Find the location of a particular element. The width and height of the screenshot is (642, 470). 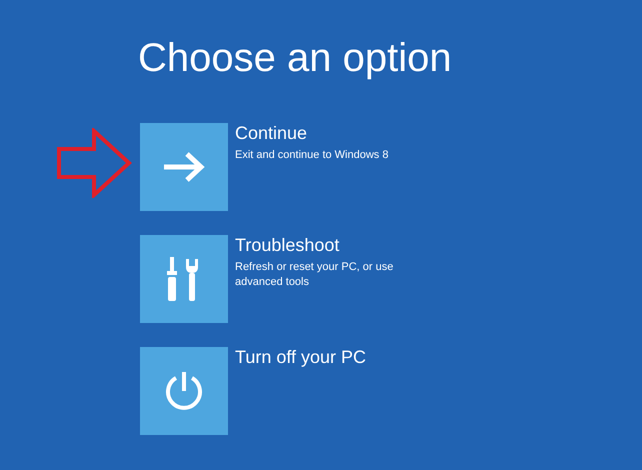

option-label: Continue is located at coordinates (330, 133).